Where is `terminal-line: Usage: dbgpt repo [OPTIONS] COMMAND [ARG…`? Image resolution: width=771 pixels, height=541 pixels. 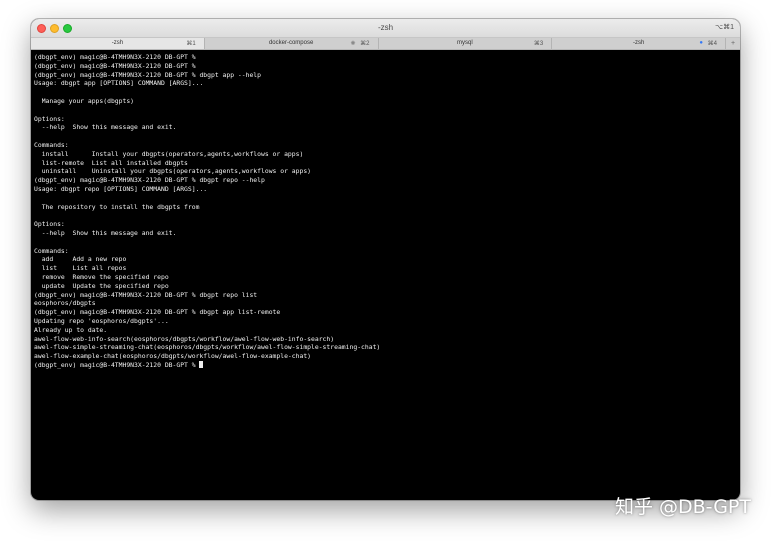
terminal-line: Usage: dbgpt repo [OPTIONS] COMMAND [ARG… is located at coordinates (121, 188).